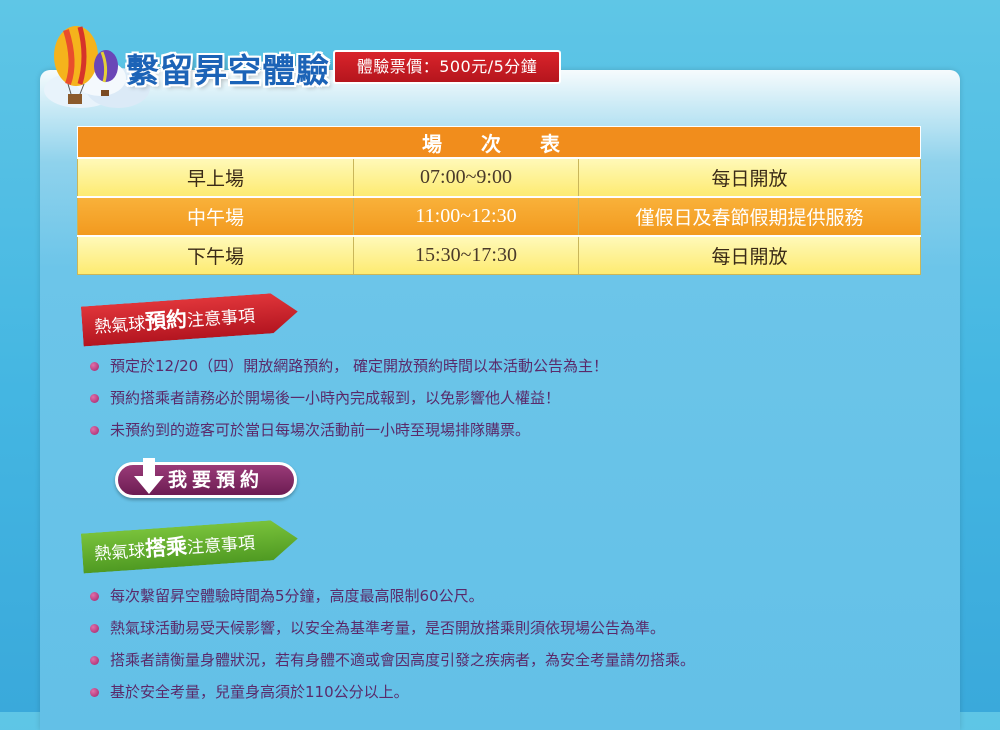 The height and width of the screenshot is (730, 1000). Describe the element at coordinates (466, 216) in the screenshot. I see `time-cell: 11:00~12:30` at that location.